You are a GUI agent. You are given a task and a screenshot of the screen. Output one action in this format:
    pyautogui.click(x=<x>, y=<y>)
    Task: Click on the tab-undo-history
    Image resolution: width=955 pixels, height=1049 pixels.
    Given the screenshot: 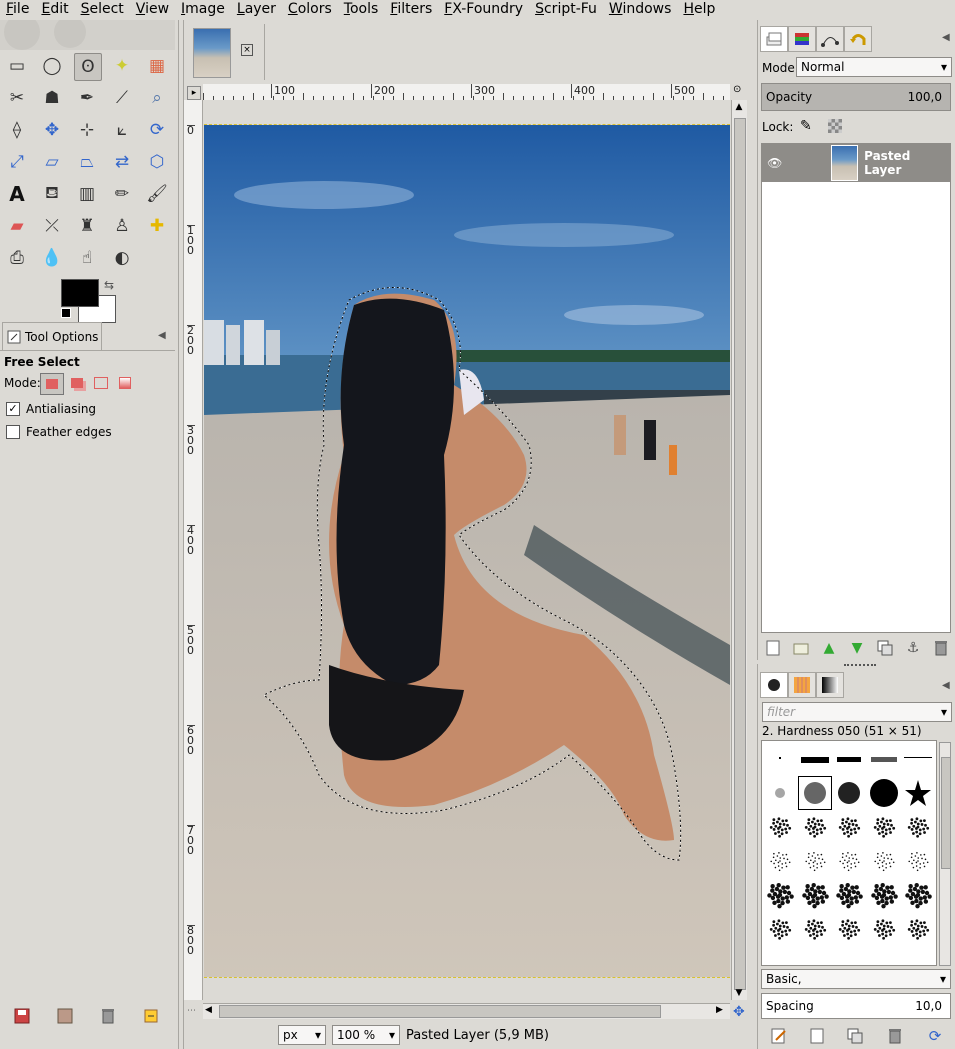 What is the action you would take?
    pyautogui.click(x=858, y=39)
    